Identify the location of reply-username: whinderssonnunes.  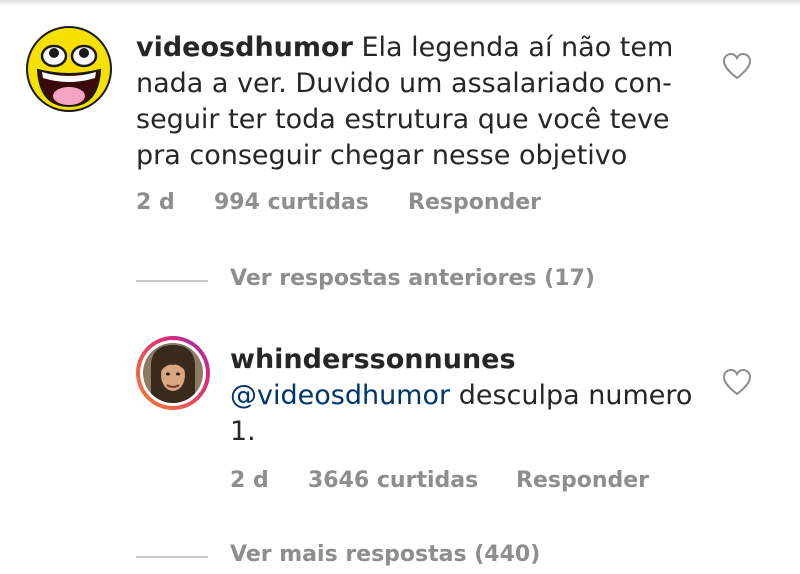
(470, 360).